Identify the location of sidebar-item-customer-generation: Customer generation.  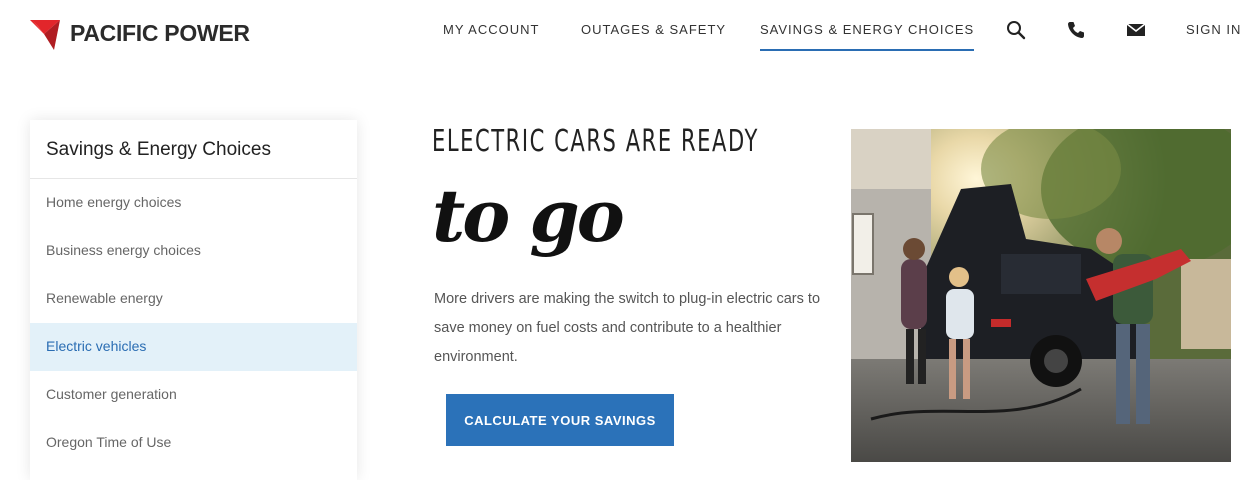
(193, 395).